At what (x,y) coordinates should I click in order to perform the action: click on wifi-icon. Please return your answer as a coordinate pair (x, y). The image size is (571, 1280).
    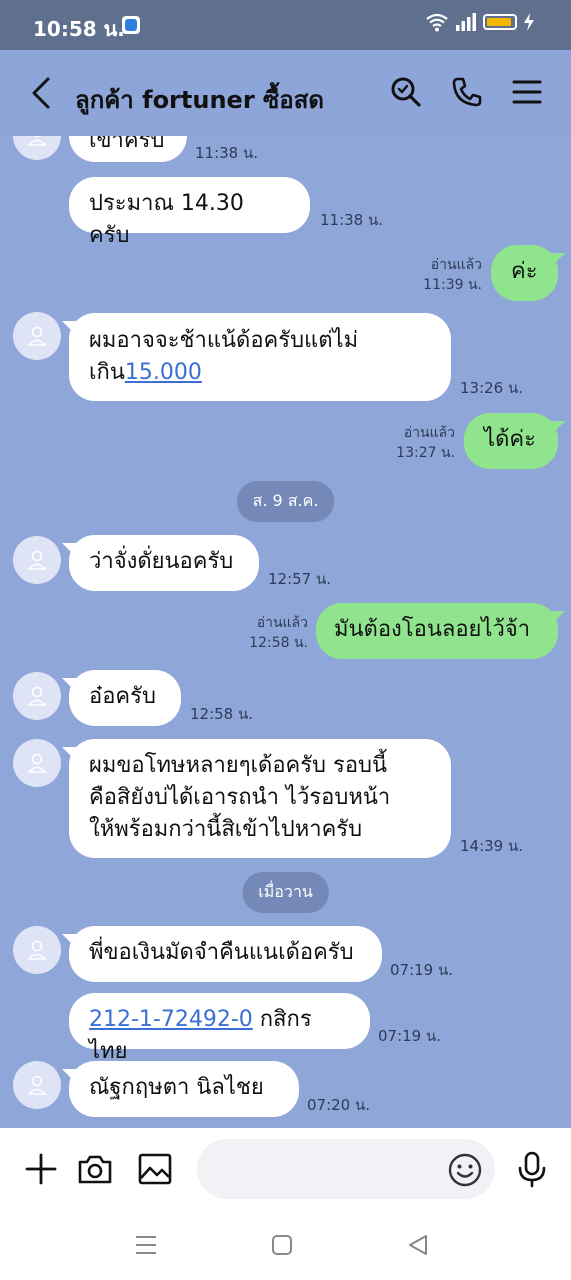
    Looking at the image, I should click on (437, 22).